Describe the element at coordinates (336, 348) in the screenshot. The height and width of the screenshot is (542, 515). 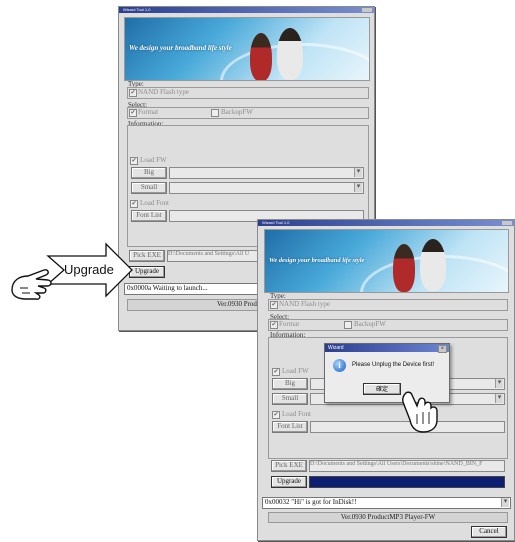
I see `dialog-title: Wizard` at that location.